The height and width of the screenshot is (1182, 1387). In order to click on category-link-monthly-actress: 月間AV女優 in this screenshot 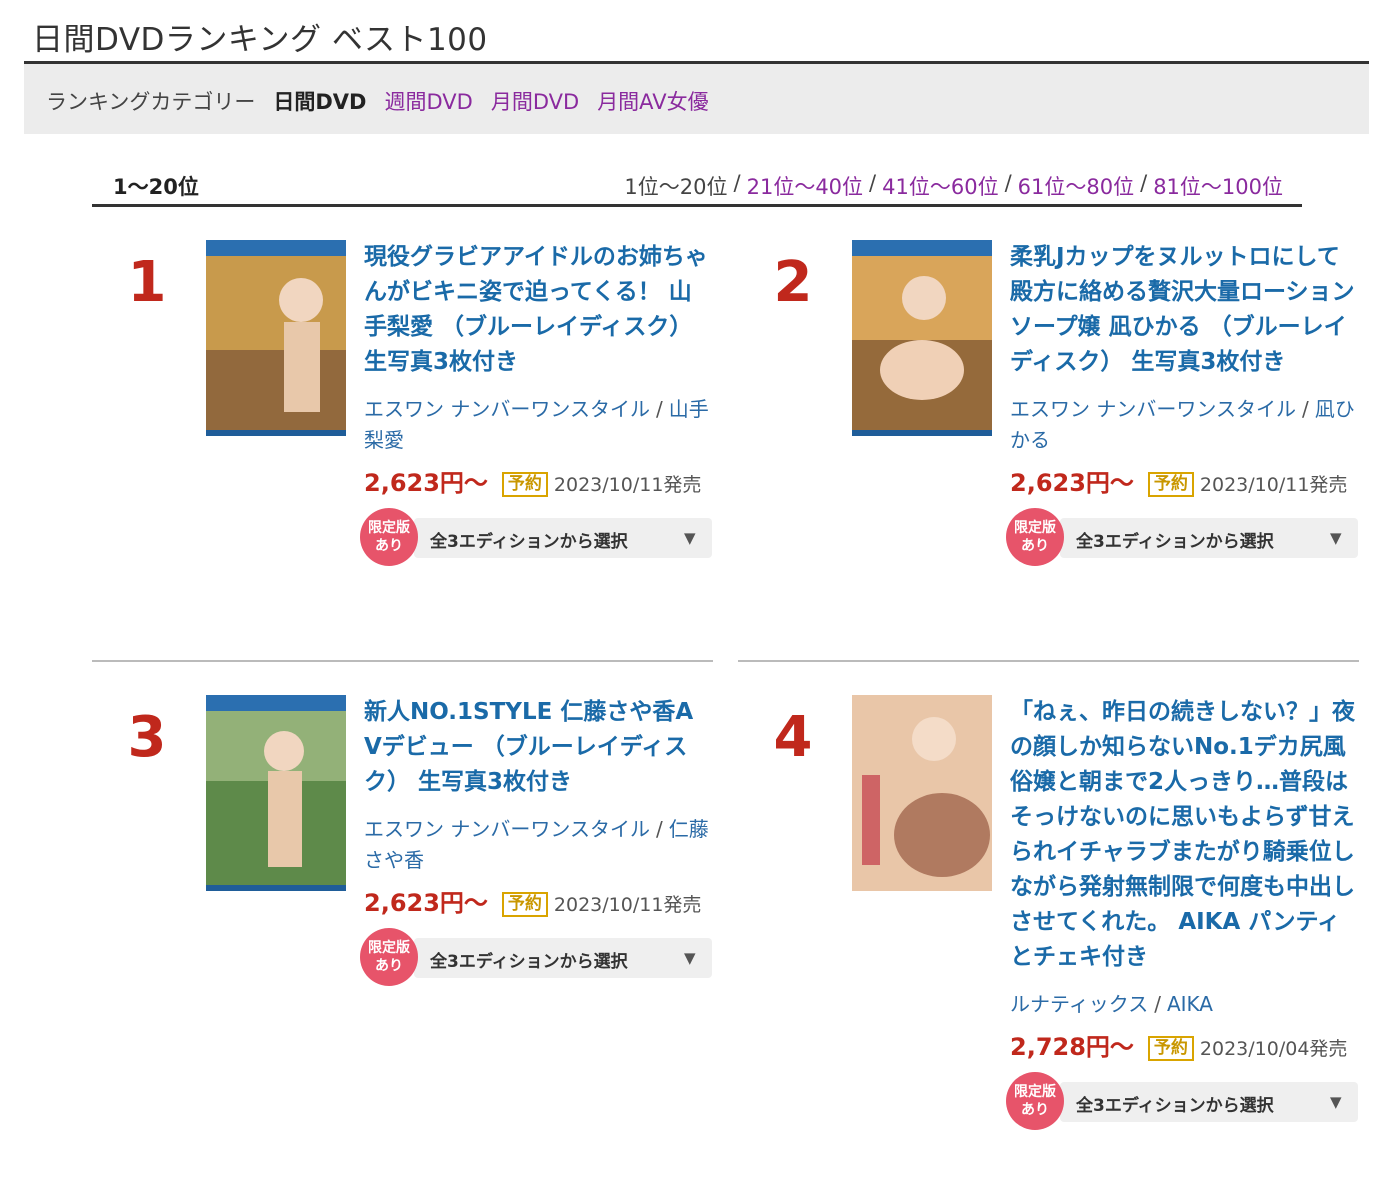, I will do `click(652, 101)`.